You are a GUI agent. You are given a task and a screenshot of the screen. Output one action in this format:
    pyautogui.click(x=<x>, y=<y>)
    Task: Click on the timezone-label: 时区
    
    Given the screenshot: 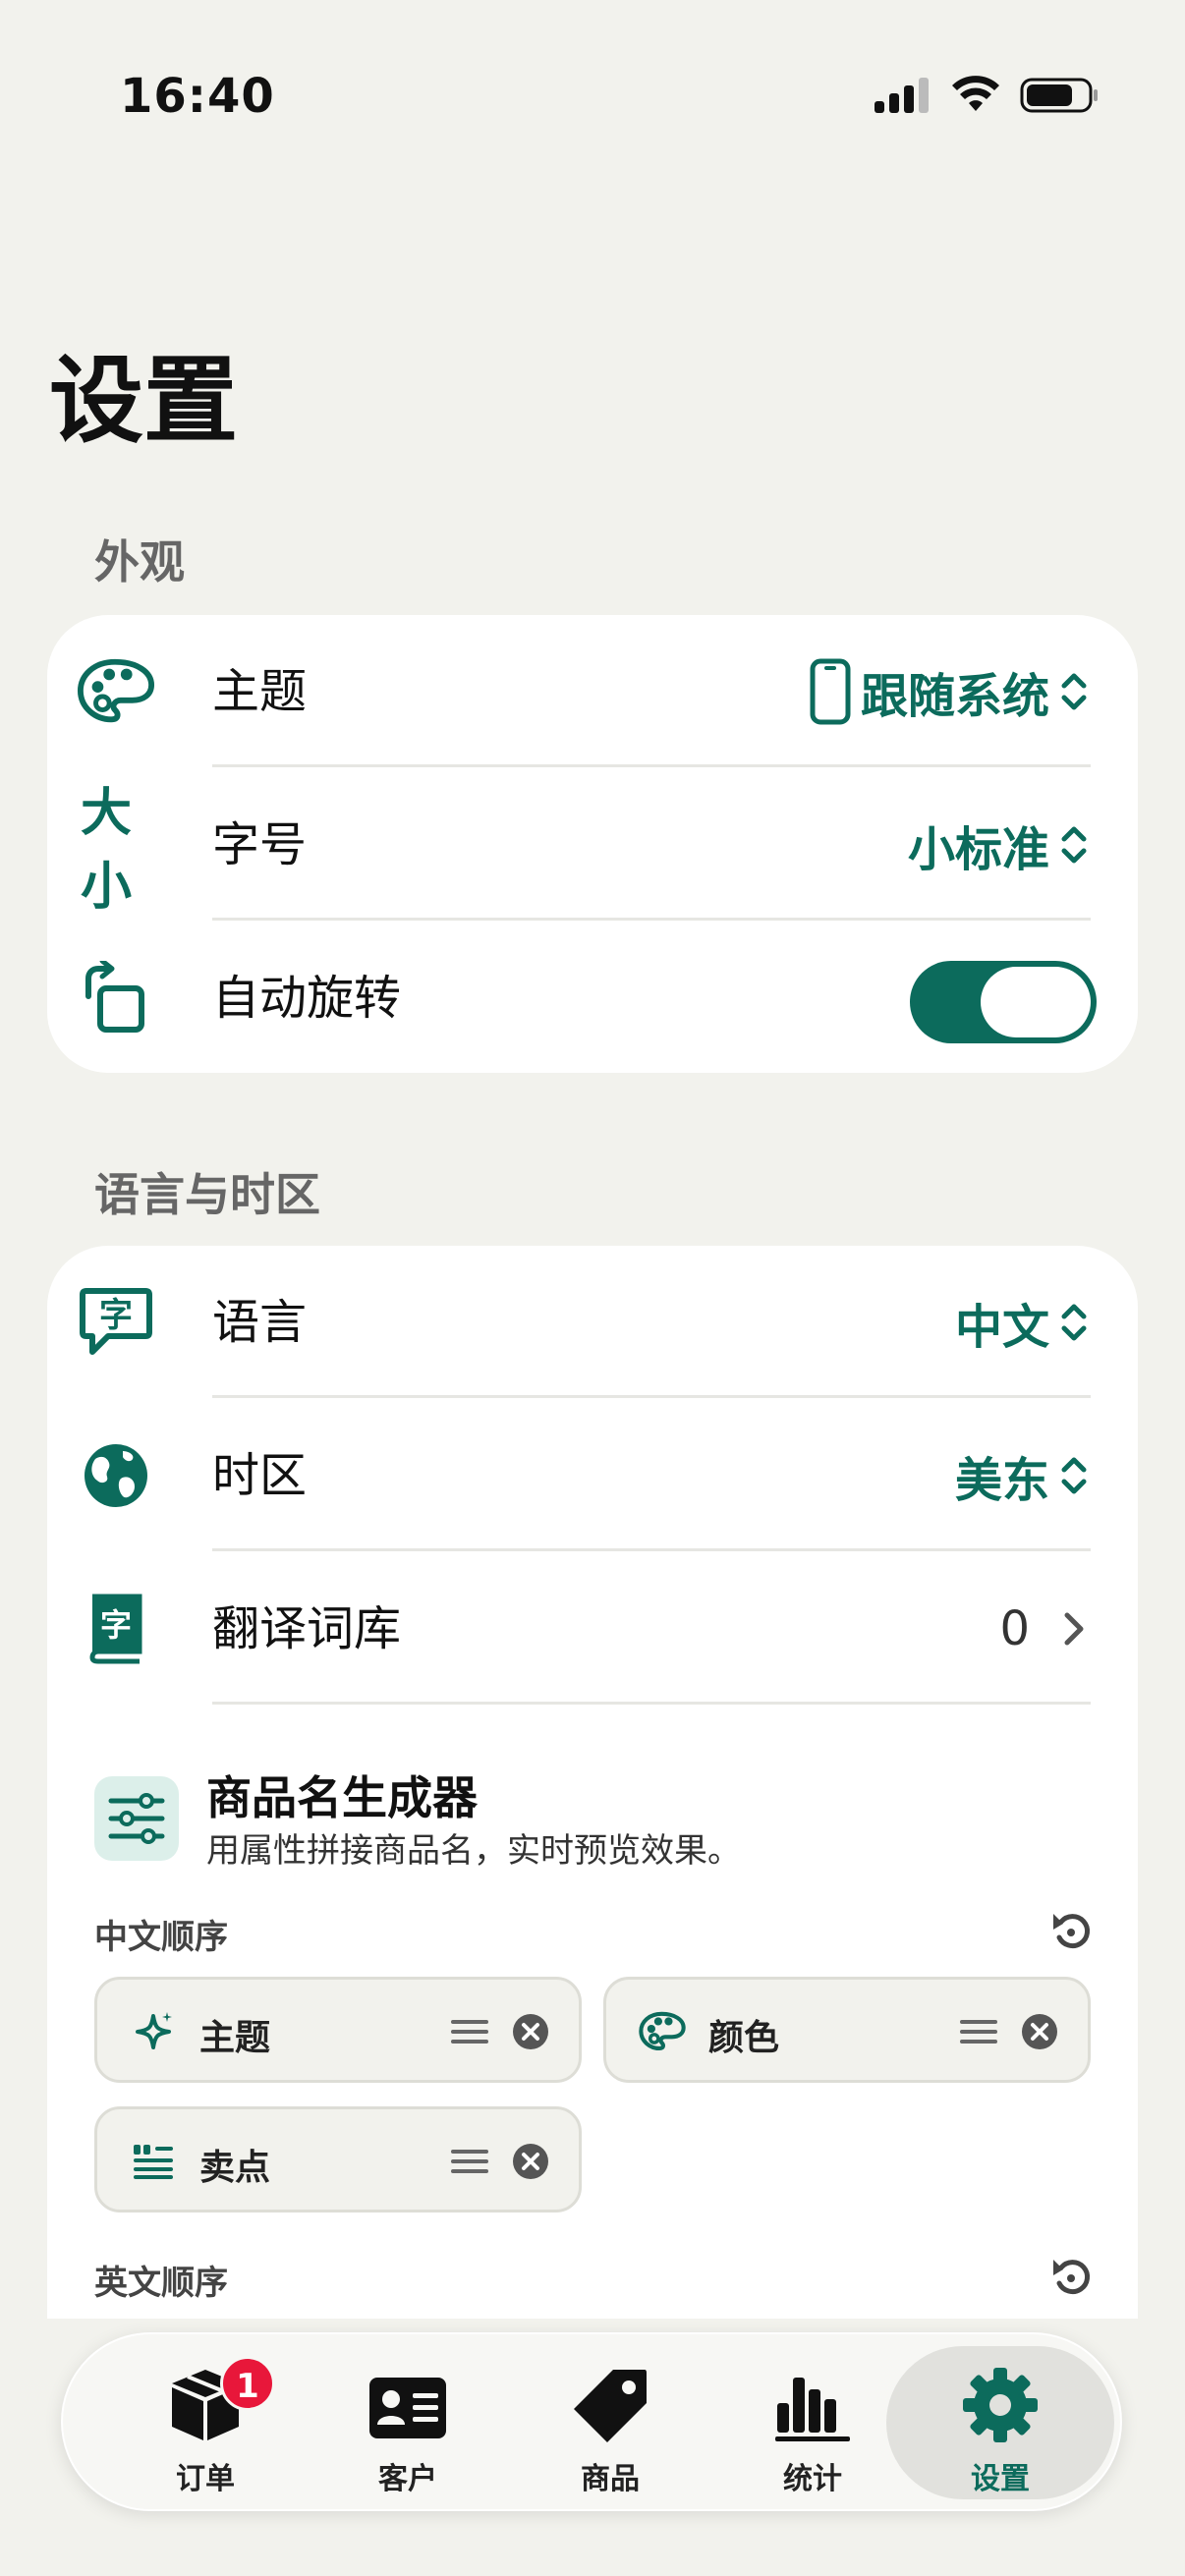 What is the action you would take?
    pyautogui.click(x=260, y=1475)
    